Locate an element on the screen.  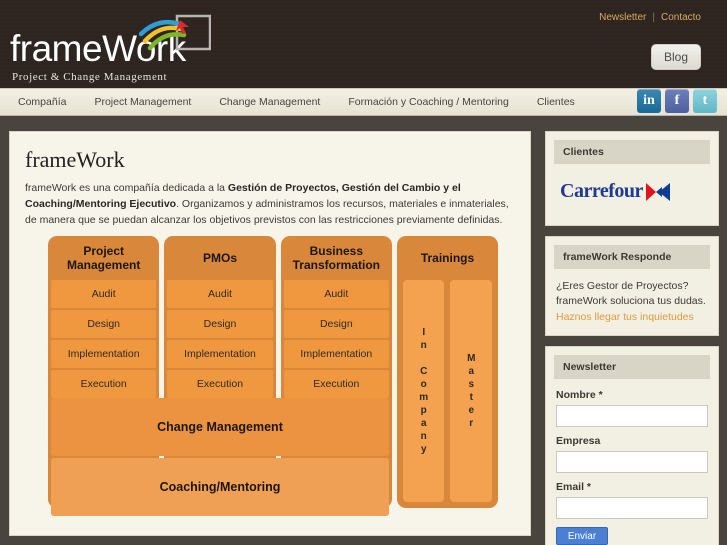
intro-text-start: frameWork es una compañía dedicada a la is located at coordinates (126, 188).